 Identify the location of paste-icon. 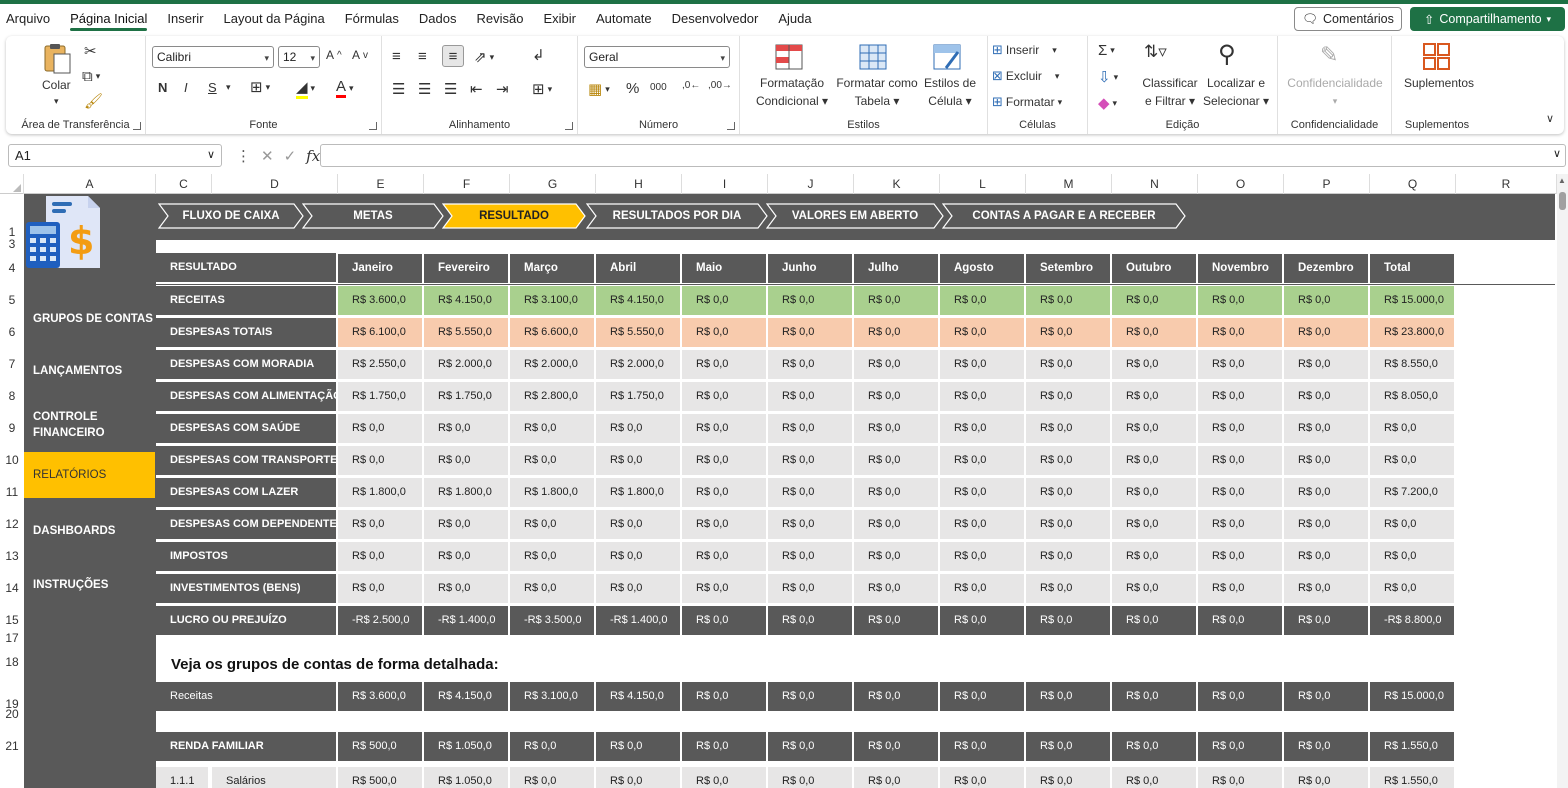
(57, 58).